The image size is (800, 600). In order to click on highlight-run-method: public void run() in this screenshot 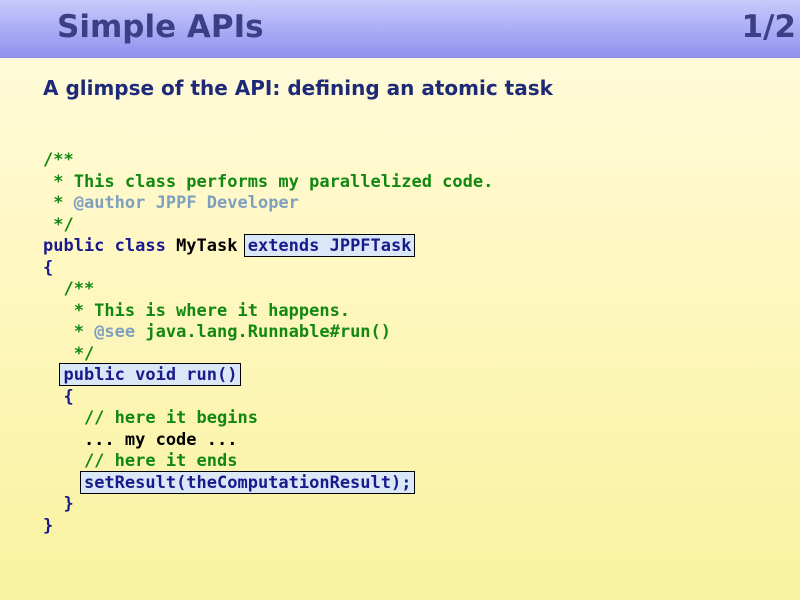, I will do `click(150, 374)`.